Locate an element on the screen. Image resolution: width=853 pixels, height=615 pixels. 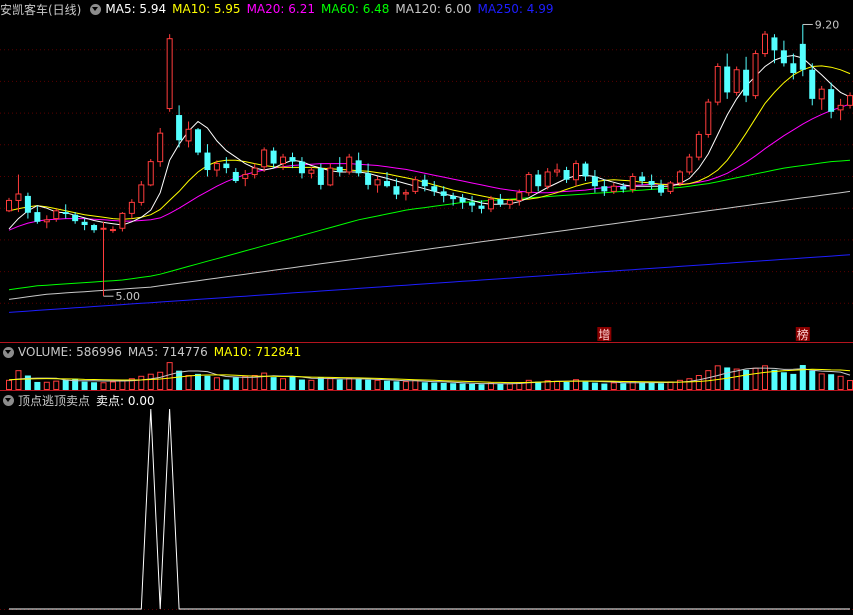
volume-panel-header: VOLUME: 586996 MA5: 714776 MA10: 712841 is located at coordinates (156, 352).